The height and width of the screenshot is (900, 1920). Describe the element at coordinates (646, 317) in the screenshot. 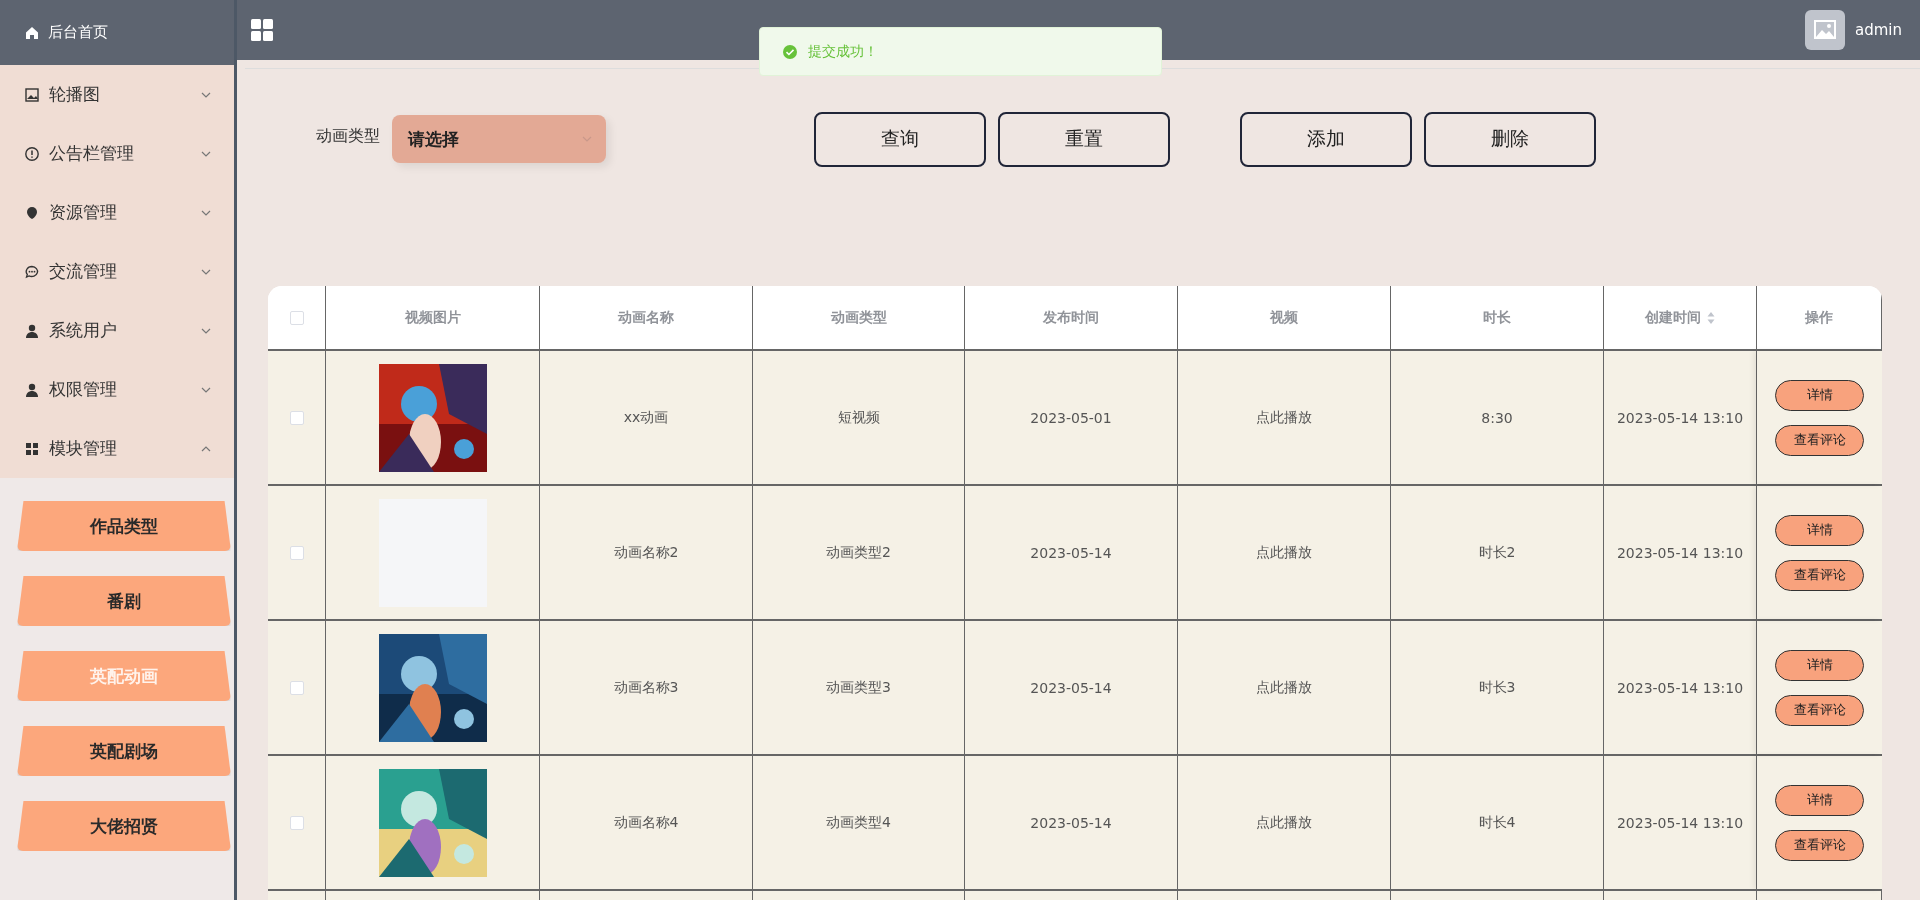

I see `column-header: 动画名称` at that location.